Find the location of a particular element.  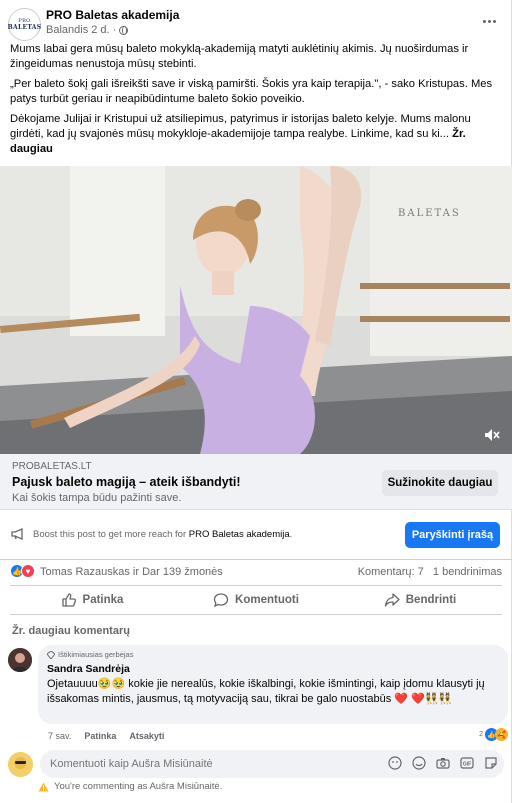

comment-composer: GIF is located at coordinates (256, 764).